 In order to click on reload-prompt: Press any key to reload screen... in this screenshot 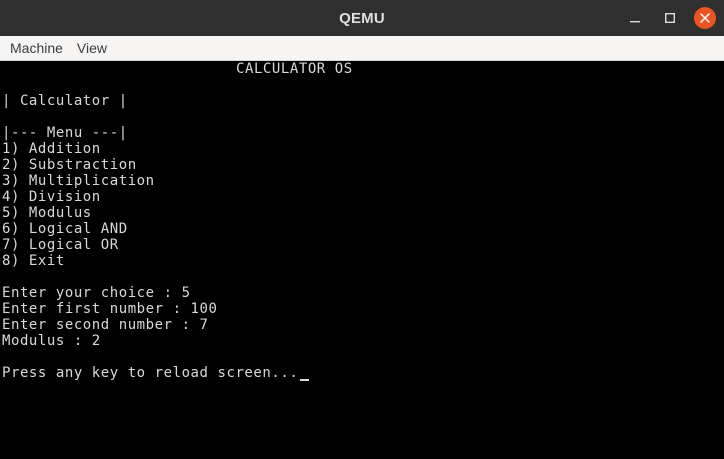, I will do `click(150, 373)`.